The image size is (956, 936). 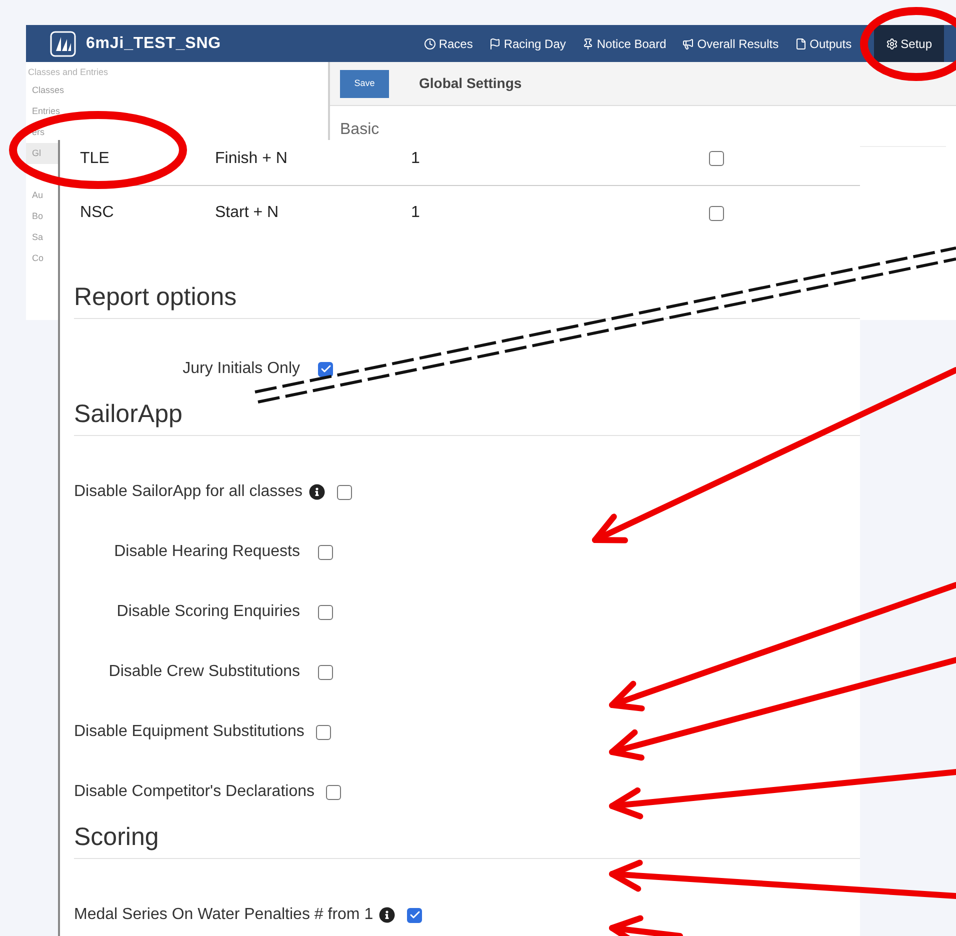 What do you see at coordinates (189, 732) in the screenshot?
I see `option-label: Disable Equipment Substitutions` at bounding box center [189, 732].